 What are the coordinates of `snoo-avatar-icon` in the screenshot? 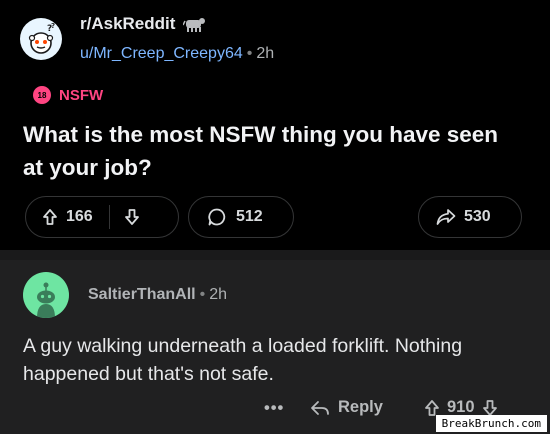 It's located at (46, 300).